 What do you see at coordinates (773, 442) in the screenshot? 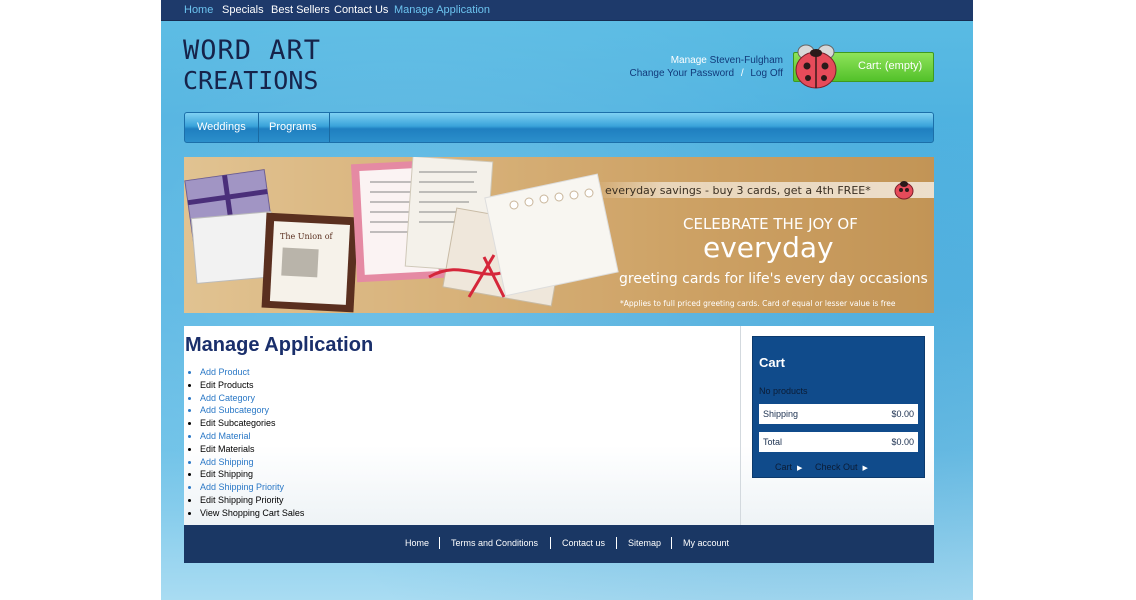
I see `total-label: Total` at bounding box center [773, 442].